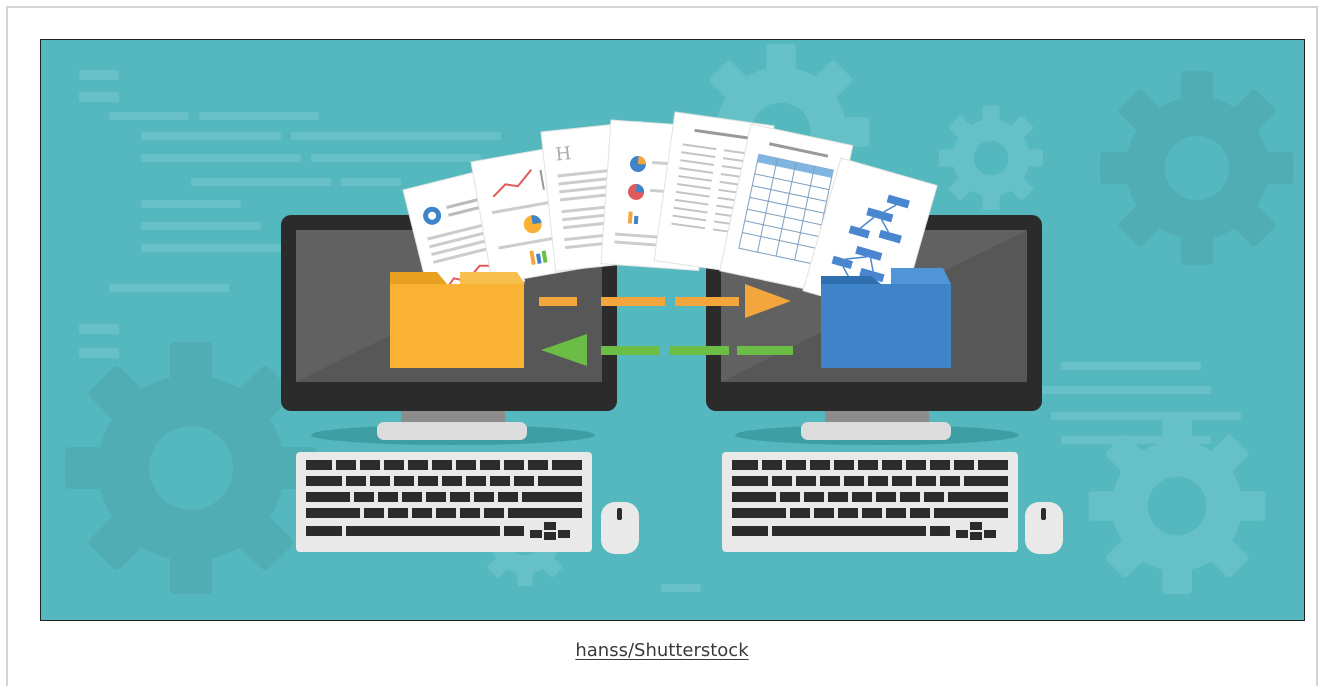 The width and height of the screenshot is (1321, 686). What do you see at coordinates (444, 502) in the screenshot?
I see `left-keyboard` at bounding box center [444, 502].